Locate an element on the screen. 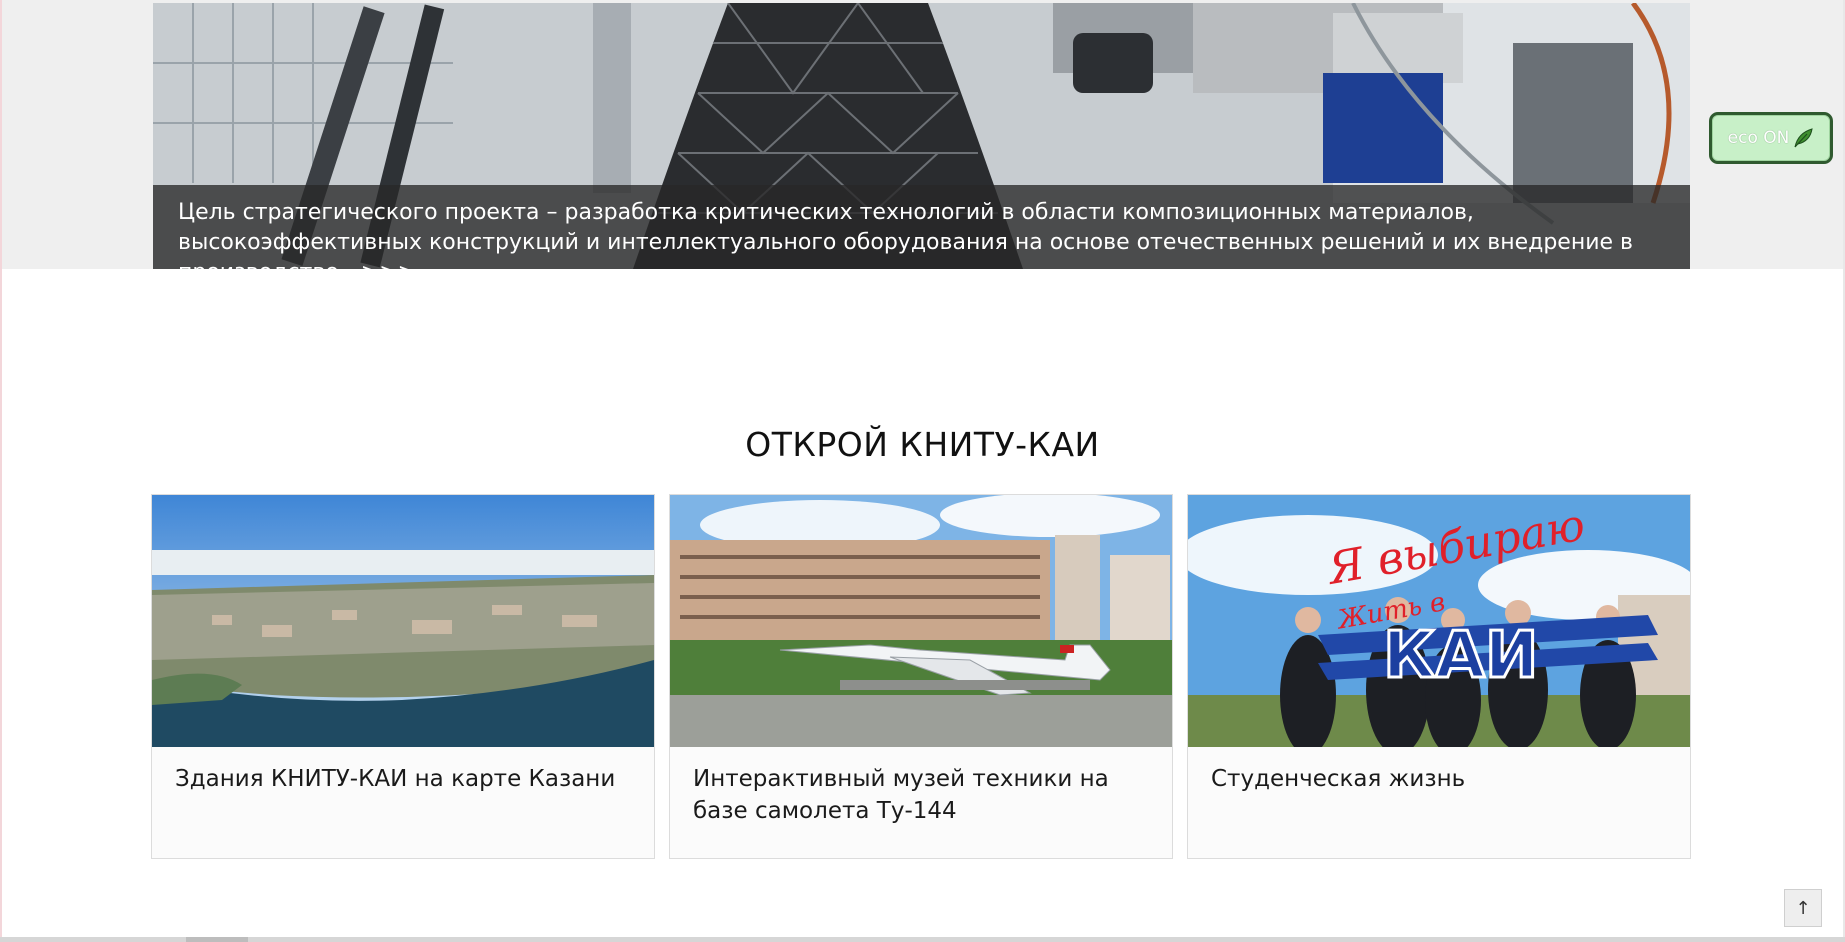 The image size is (1845, 942). scrollbar-thumb is located at coordinates (217, 939).